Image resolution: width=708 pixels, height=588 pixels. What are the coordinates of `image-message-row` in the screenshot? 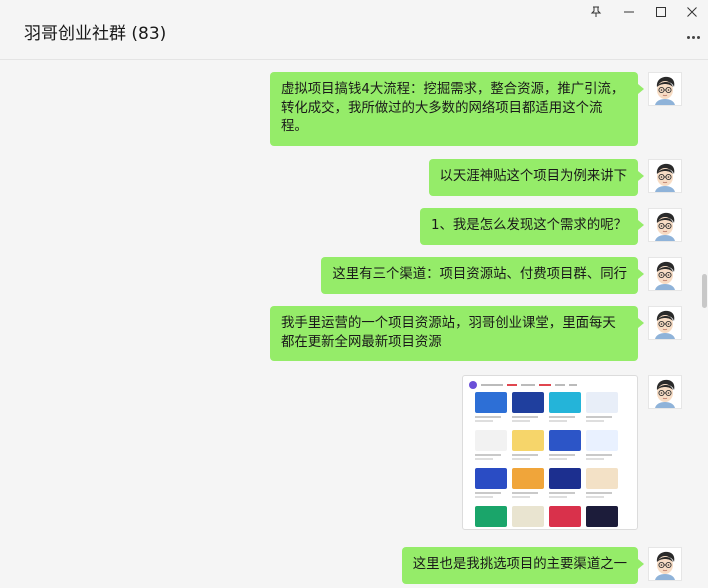 It's located at (665, 392).